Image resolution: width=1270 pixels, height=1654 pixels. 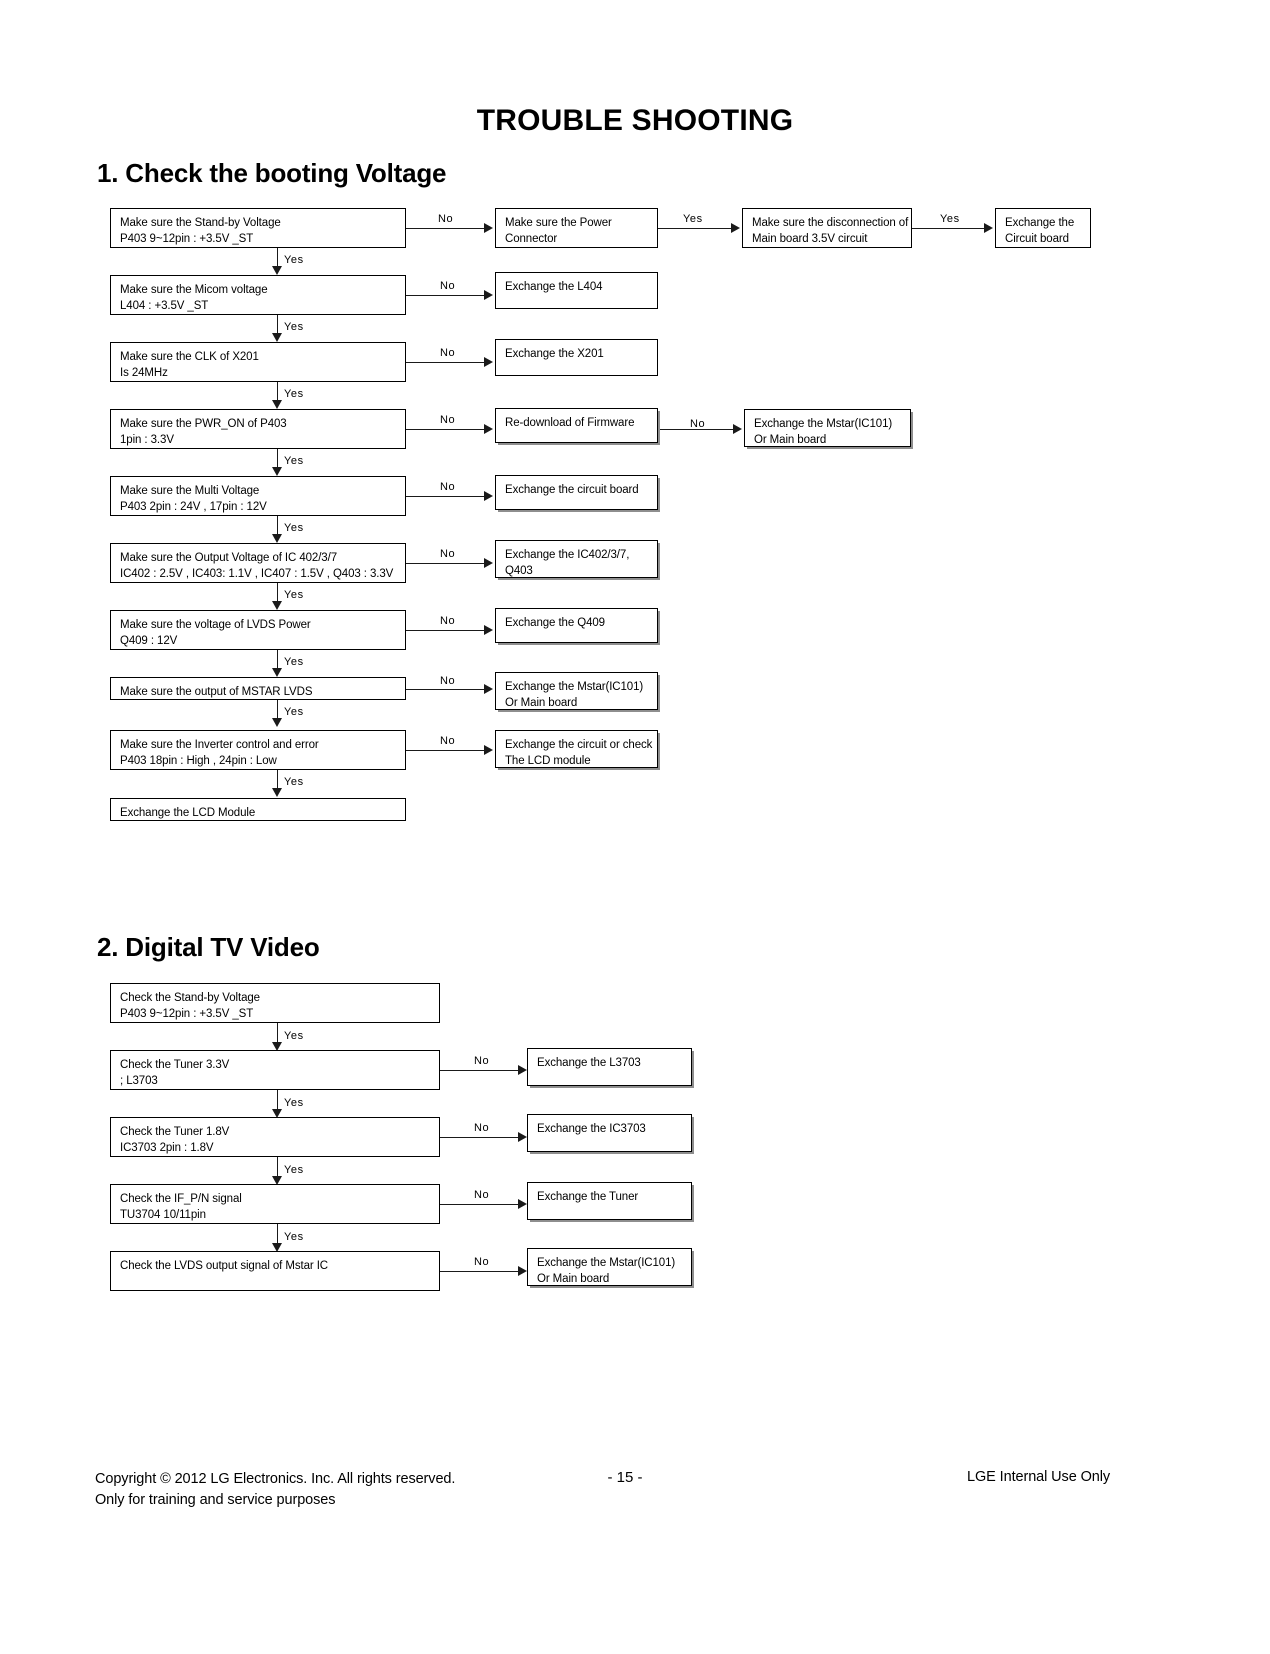 I want to click on box-line-2: P403 2pin : 24V , 17pin : 12V, so click(x=193, y=506).